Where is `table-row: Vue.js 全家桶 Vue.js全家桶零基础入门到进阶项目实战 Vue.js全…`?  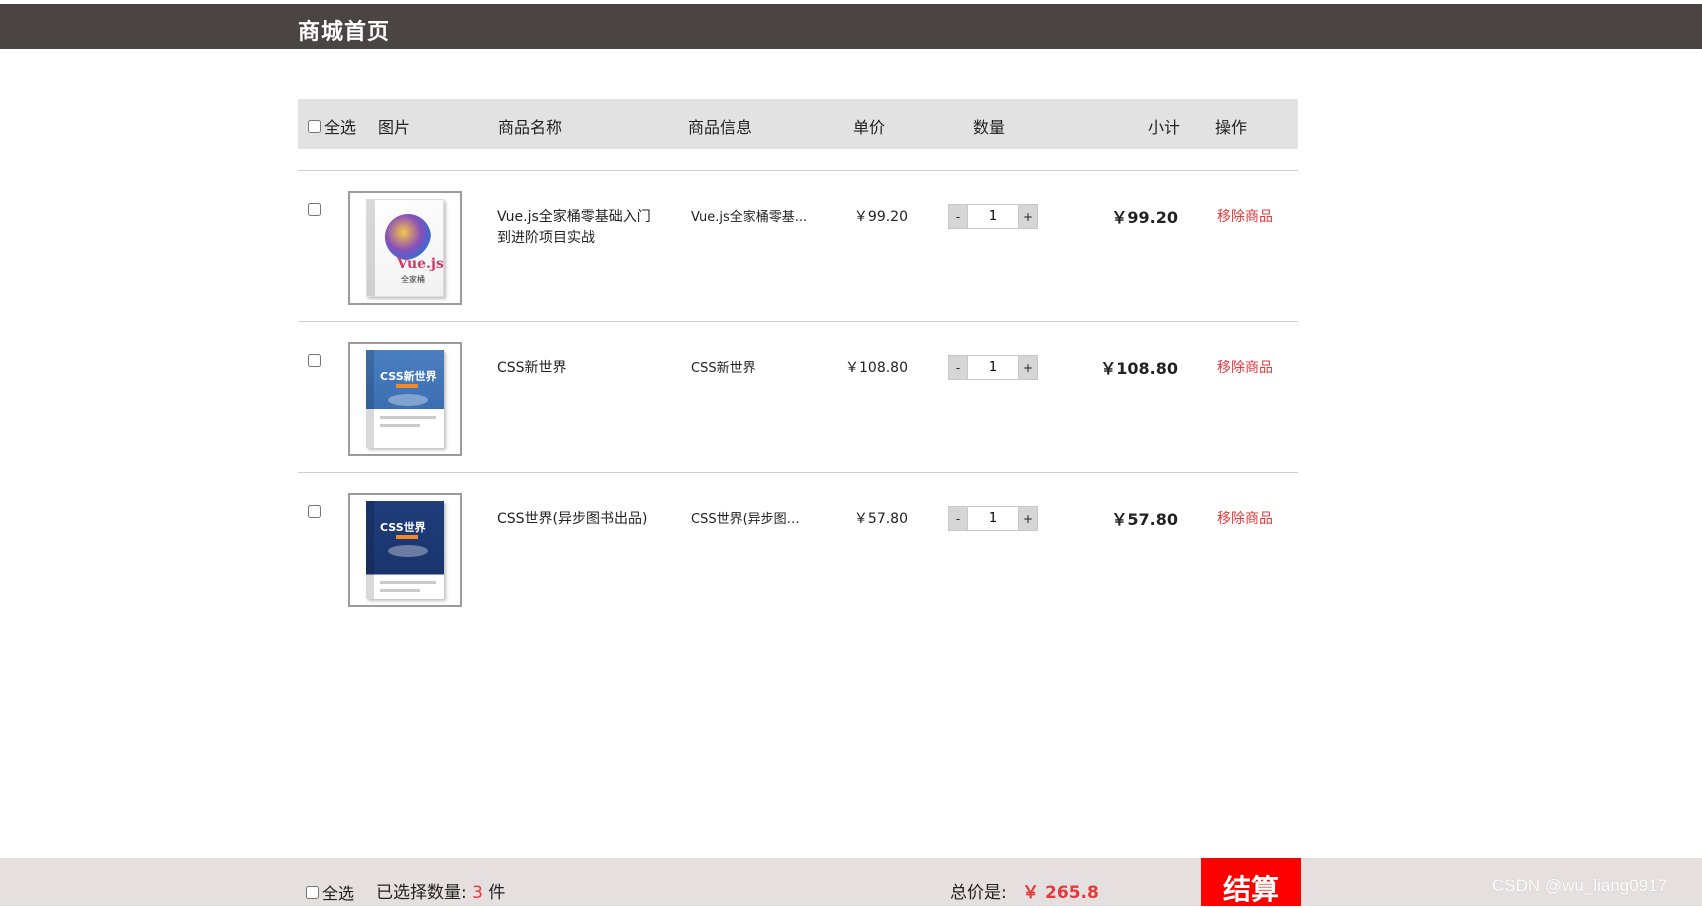
table-row: Vue.js 全家桶 Vue.js全家桶零基础入门到进阶项目实战 Vue.js全… is located at coordinates (798, 245).